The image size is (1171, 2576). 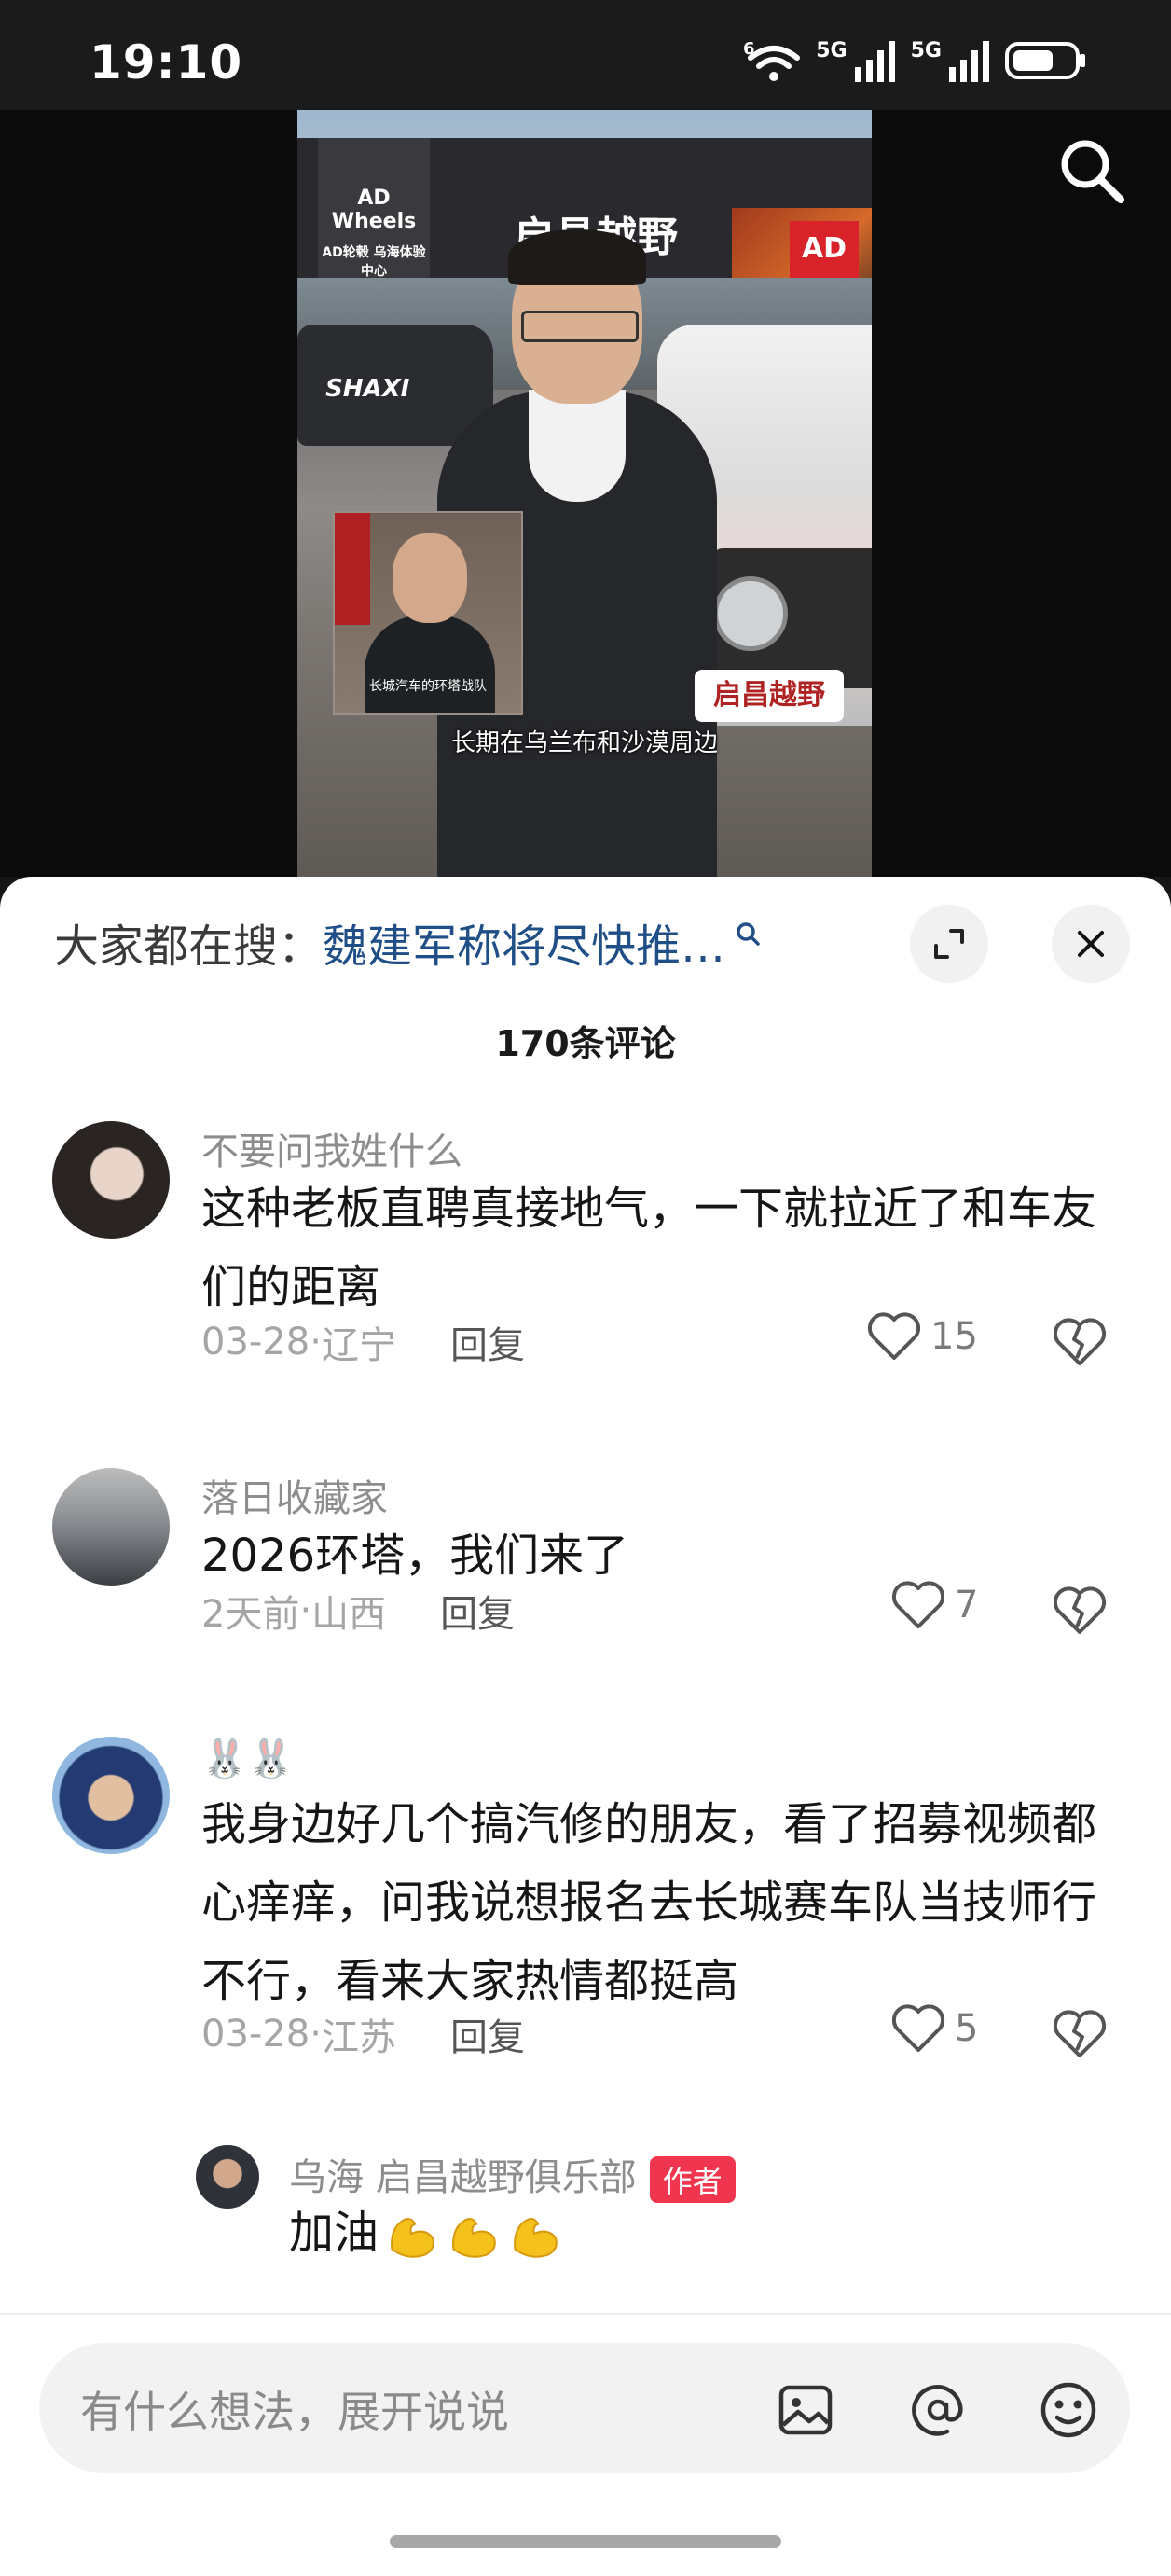 I want to click on status-bar: 19:10 6 5G 5G, so click(x=585, y=55).